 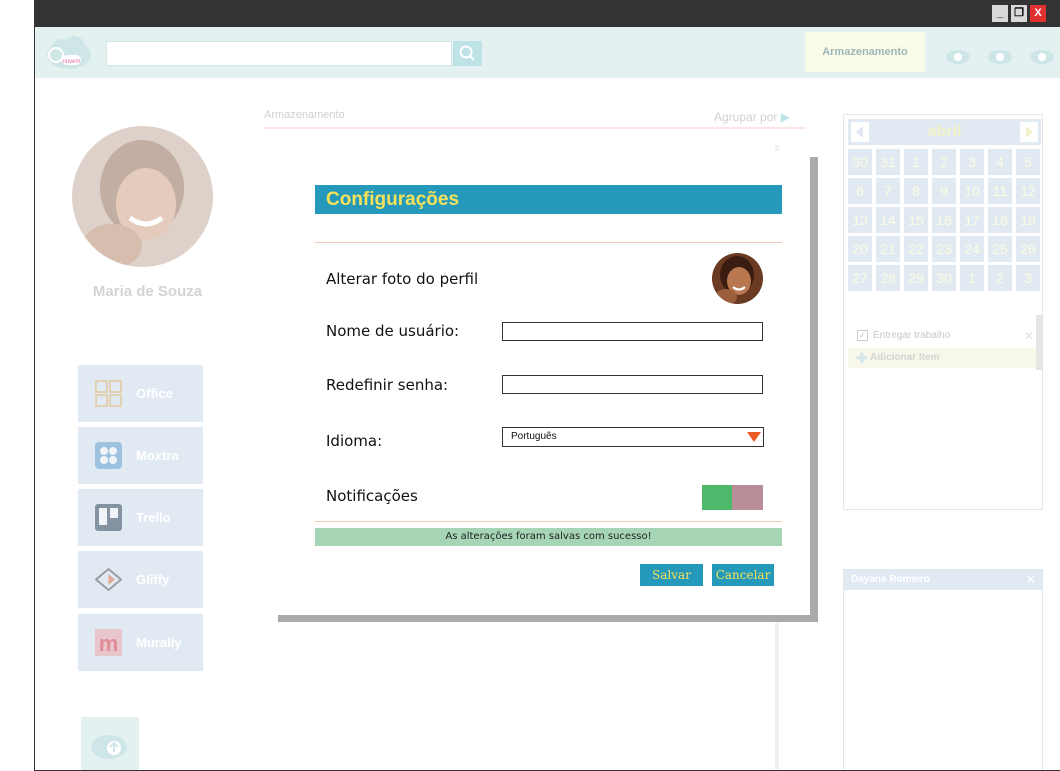 What do you see at coordinates (632, 384) in the screenshot?
I see `password-field` at bounding box center [632, 384].